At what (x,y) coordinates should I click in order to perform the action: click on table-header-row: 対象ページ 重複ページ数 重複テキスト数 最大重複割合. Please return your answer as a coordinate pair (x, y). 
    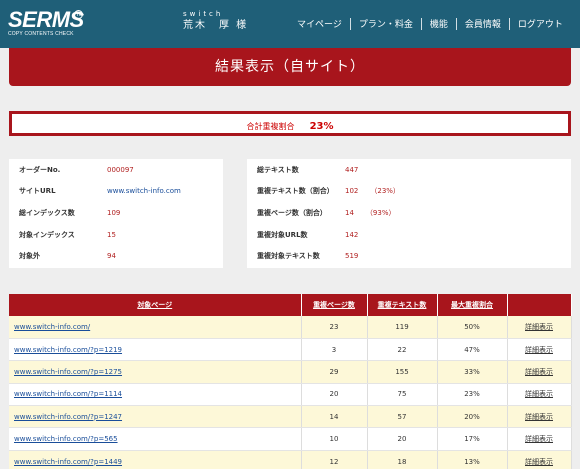
    Looking at the image, I should click on (290, 305).